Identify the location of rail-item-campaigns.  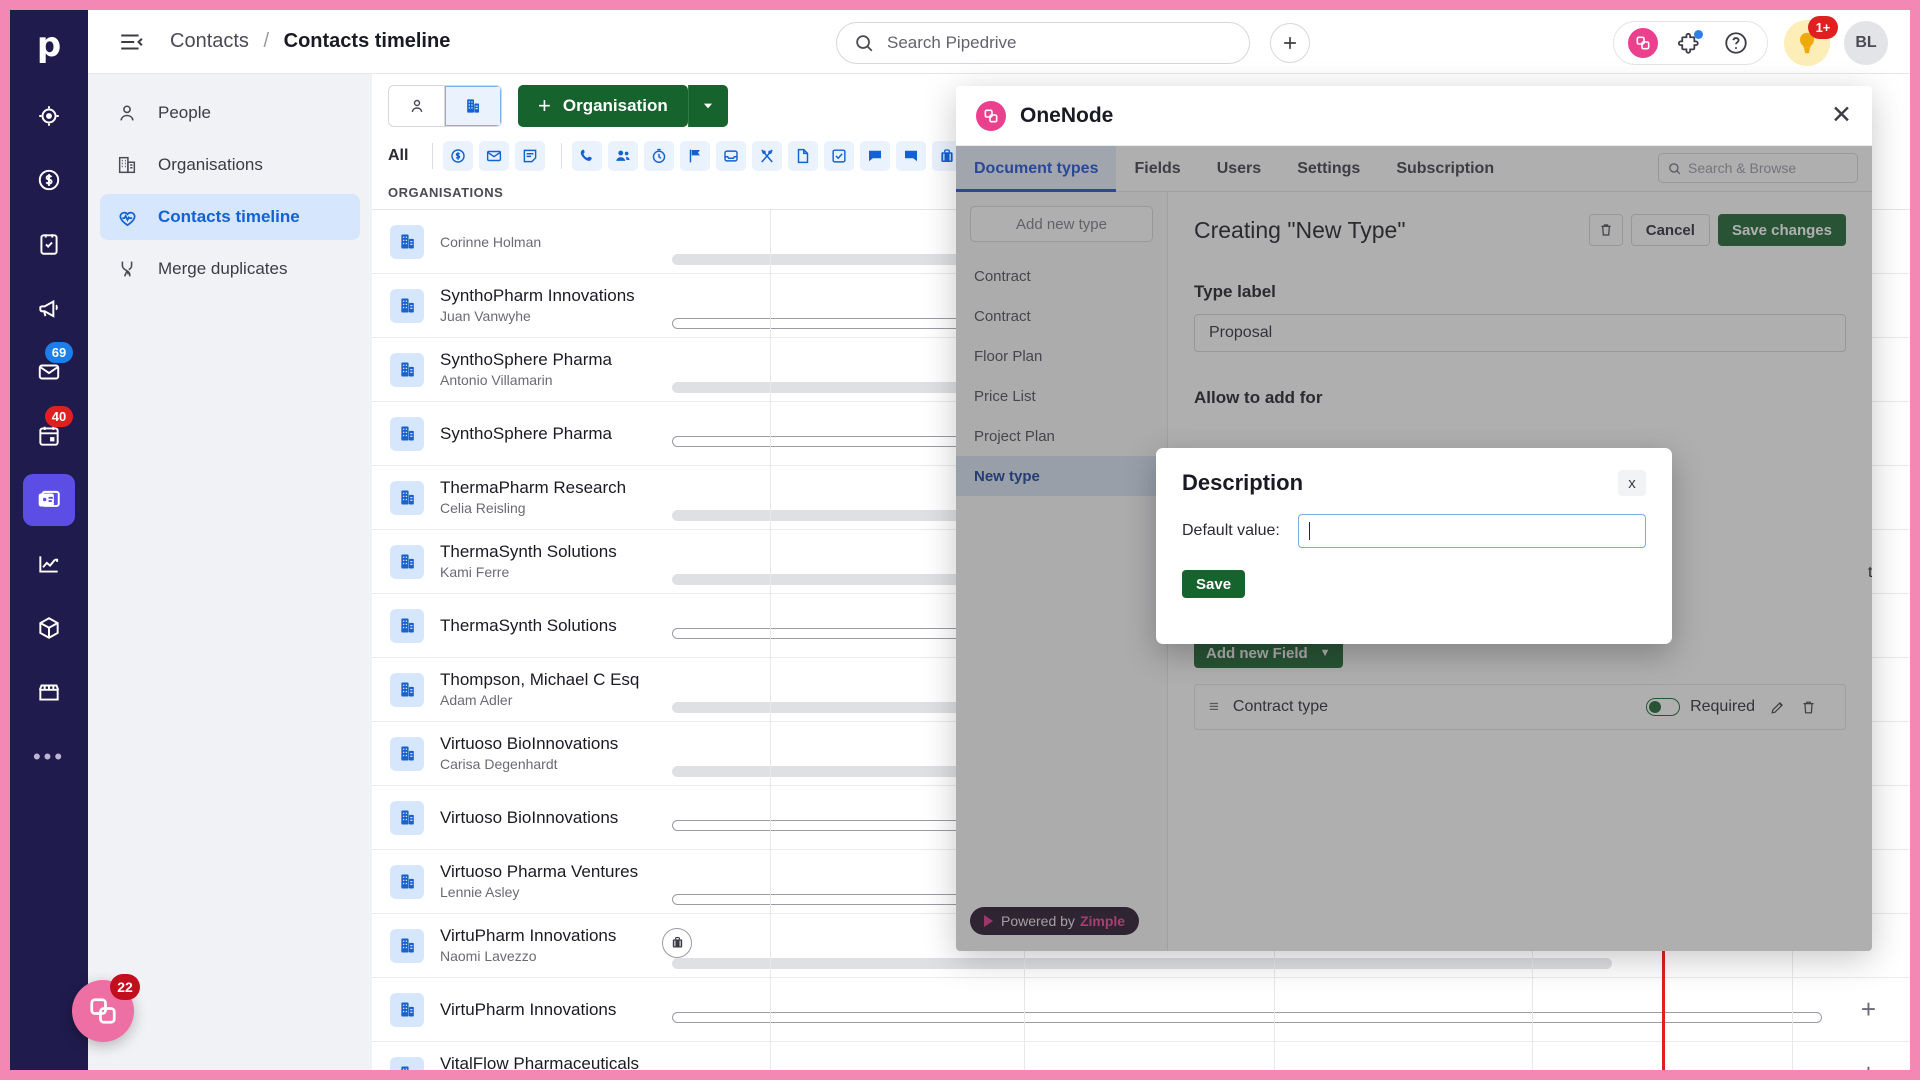
(49, 308).